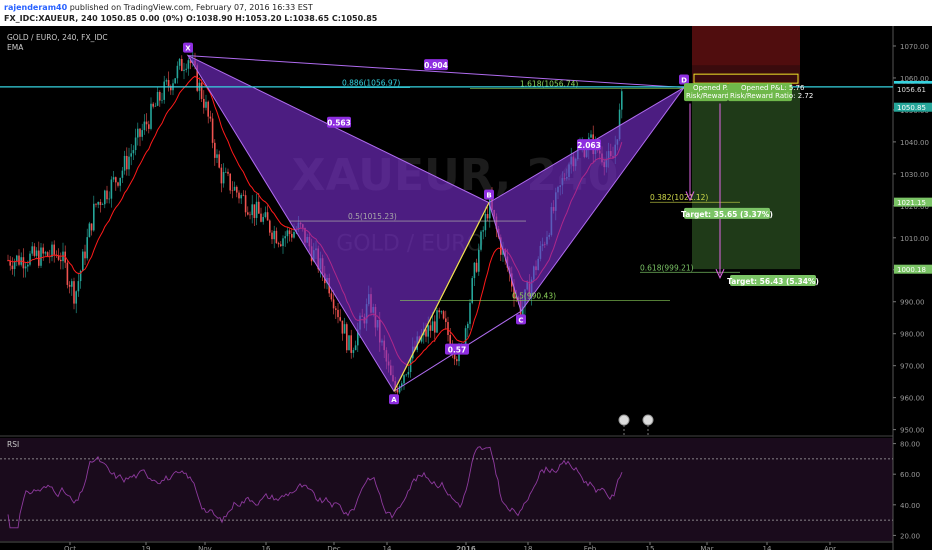 The width and height of the screenshot is (932, 550). I want to click on pattern-point-label: A, so click(394, 400).